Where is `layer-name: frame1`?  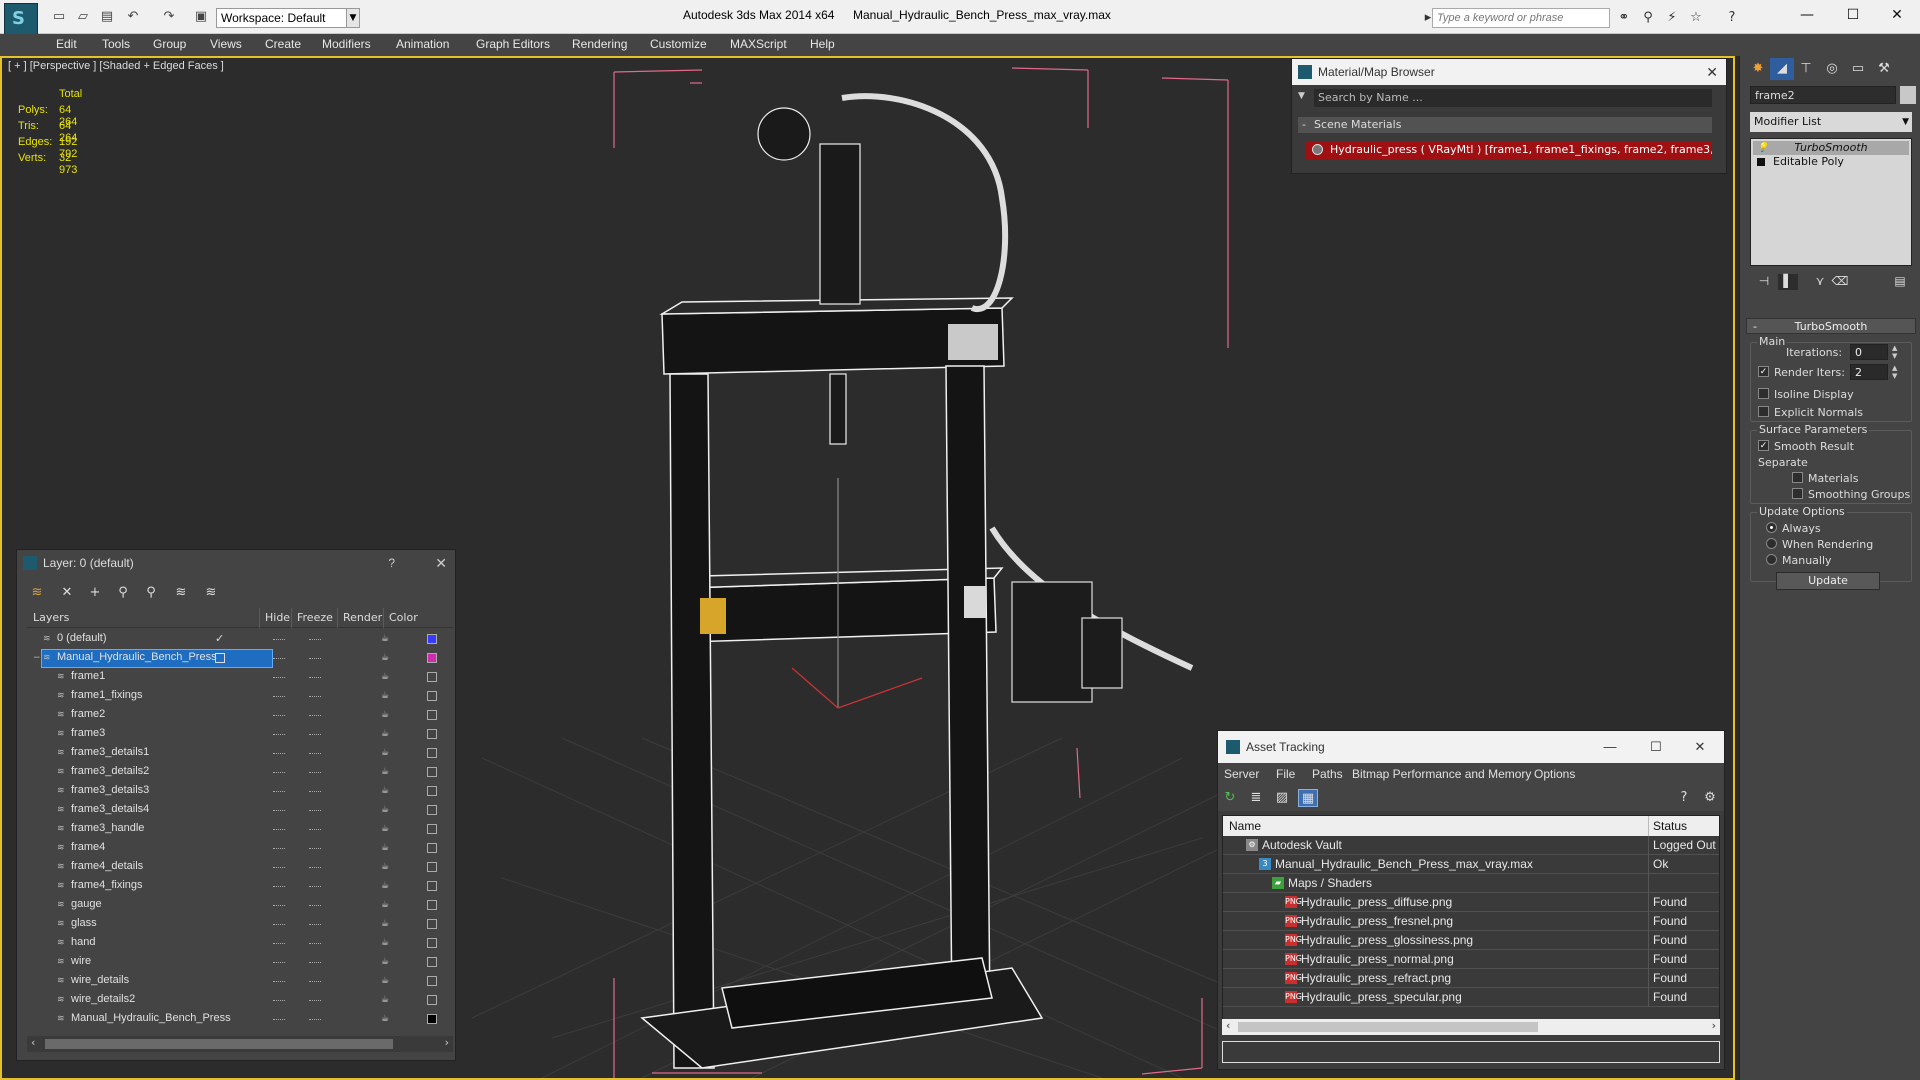
layer-name: frame1 is located at coordinates (88, 676).